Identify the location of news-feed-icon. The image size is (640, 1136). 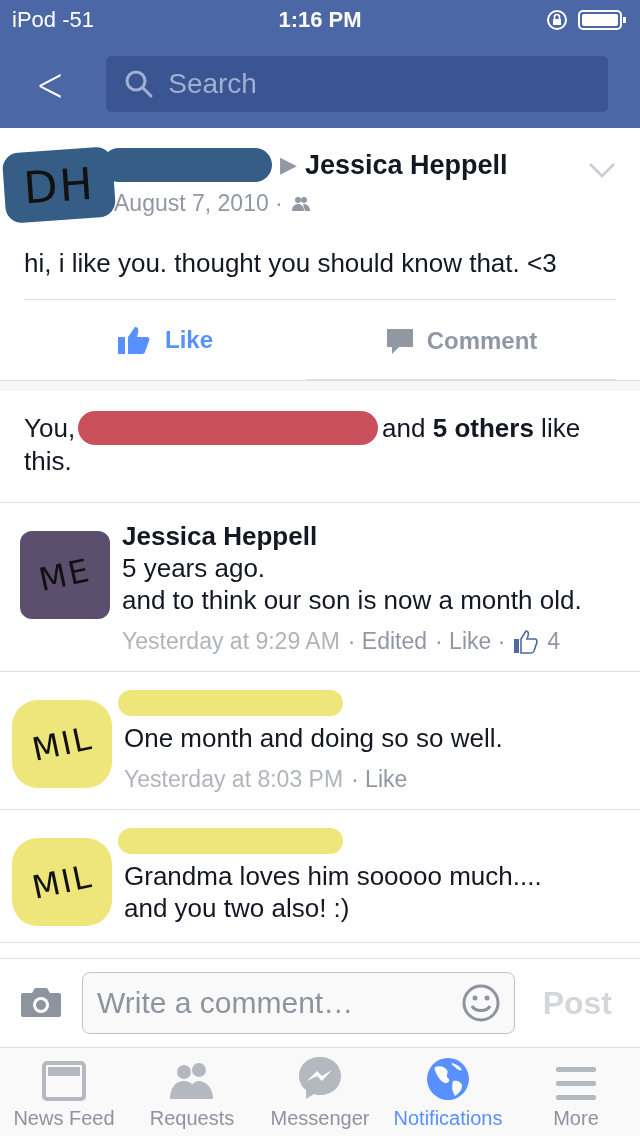
(64, 1081).